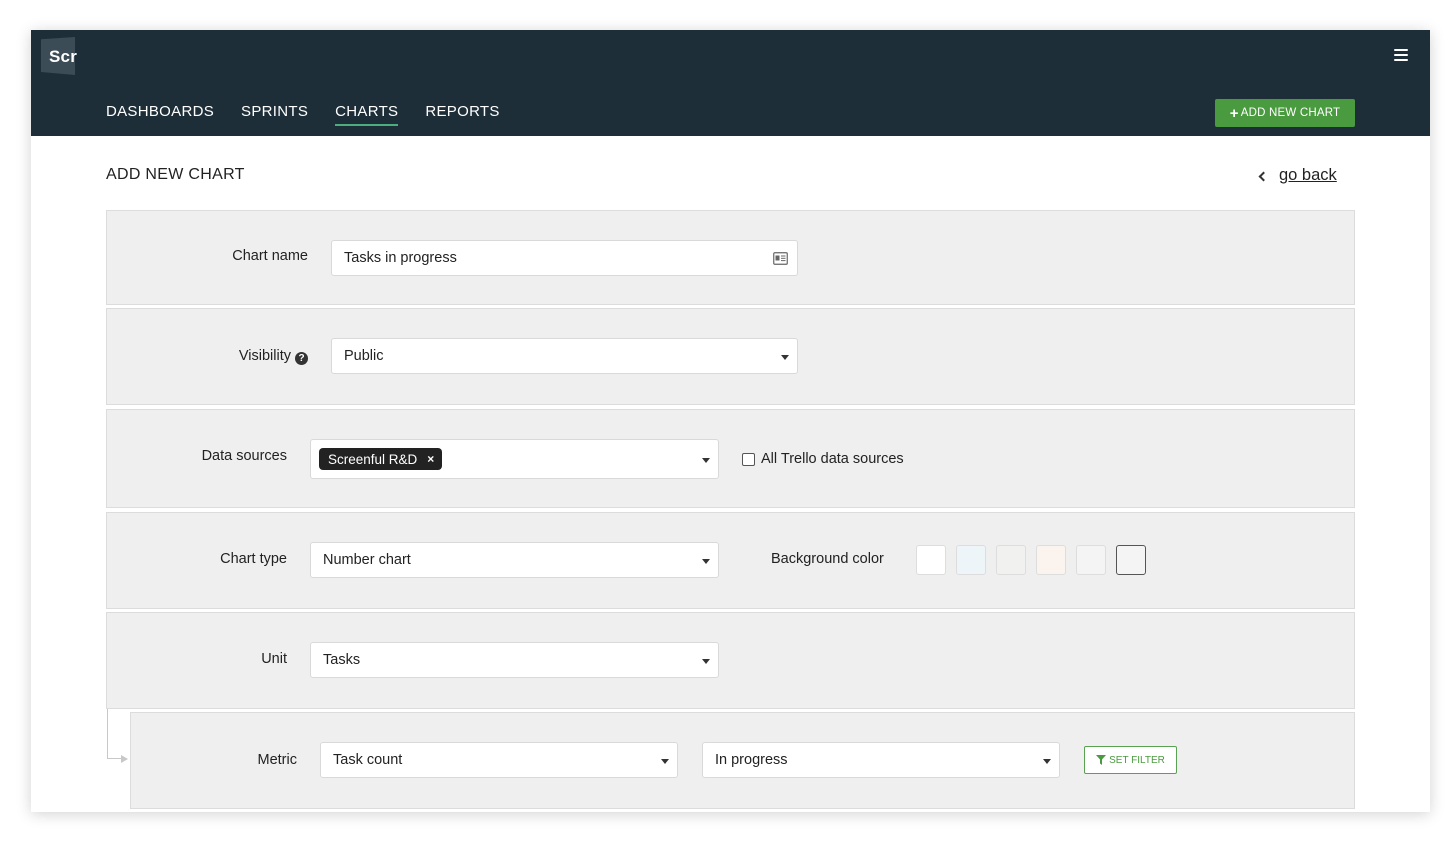  I want to click on metric-value: Task count, so click(368, 760).